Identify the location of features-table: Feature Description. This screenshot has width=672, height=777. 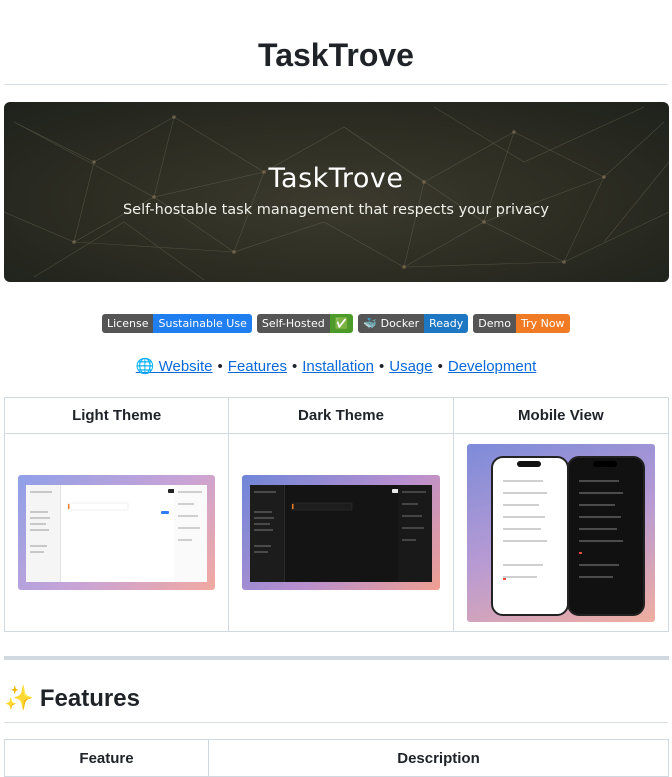
(336, 758).